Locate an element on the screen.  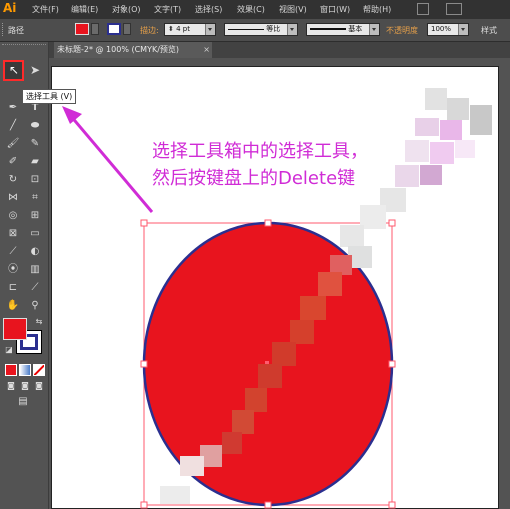
annotation-arrow is located at coordinates (108, 159).